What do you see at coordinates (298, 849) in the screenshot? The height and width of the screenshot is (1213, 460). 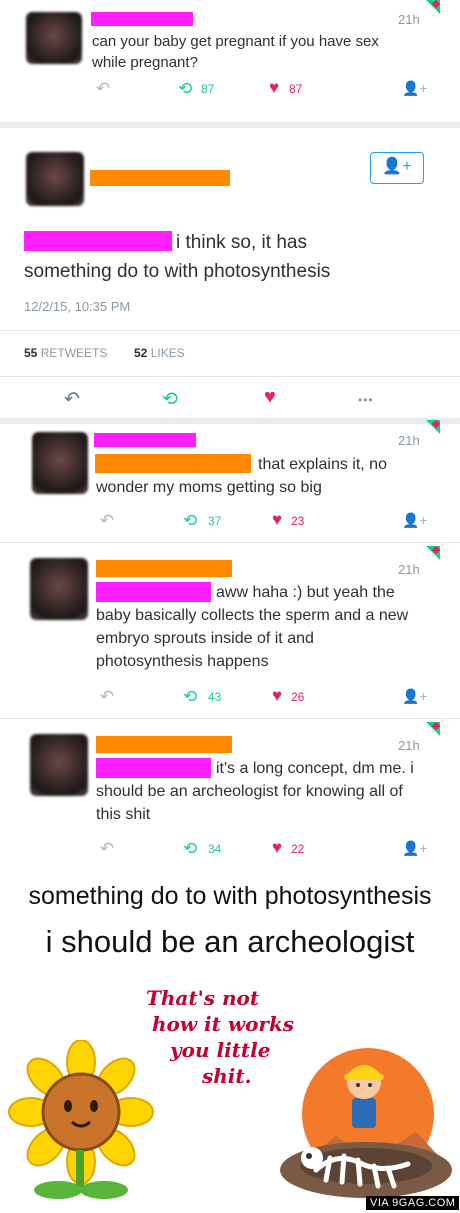 I see `like-count: 22` at bounding box center [298, 849].